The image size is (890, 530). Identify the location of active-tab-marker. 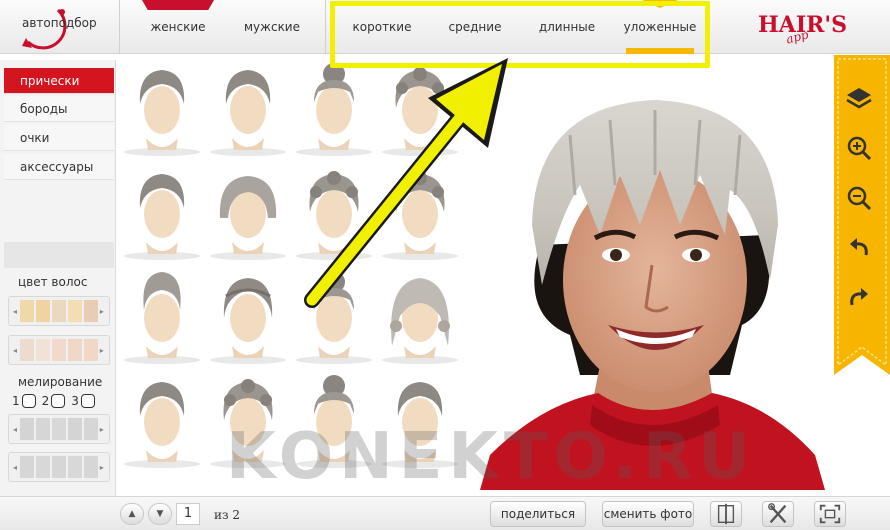
(178, 5).